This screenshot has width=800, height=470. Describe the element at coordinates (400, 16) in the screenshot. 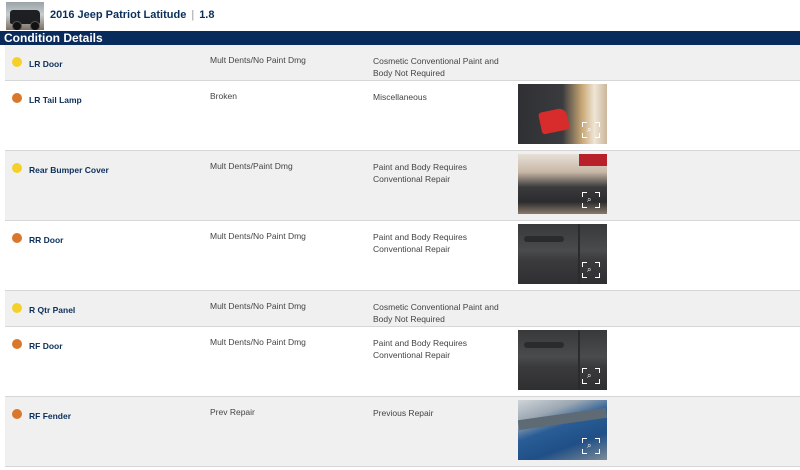

I see `vehicle-header: 2016 Jeep Patriot Latitude | 1.8` at that location.